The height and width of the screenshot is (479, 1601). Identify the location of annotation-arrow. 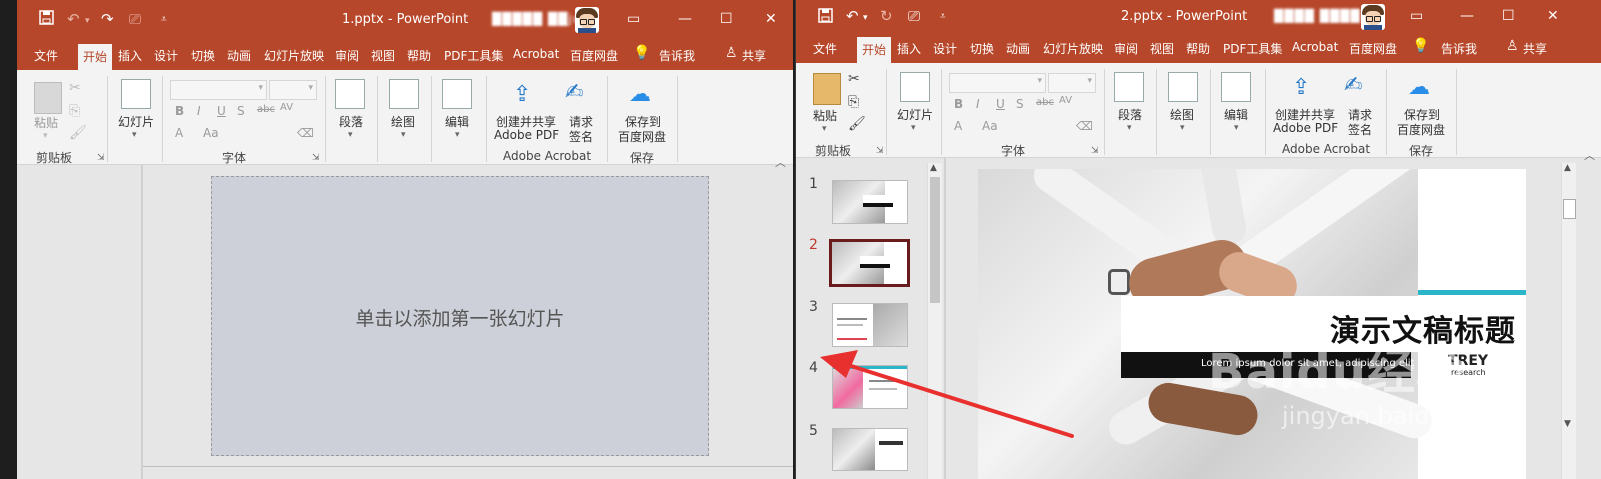
(947, 394).